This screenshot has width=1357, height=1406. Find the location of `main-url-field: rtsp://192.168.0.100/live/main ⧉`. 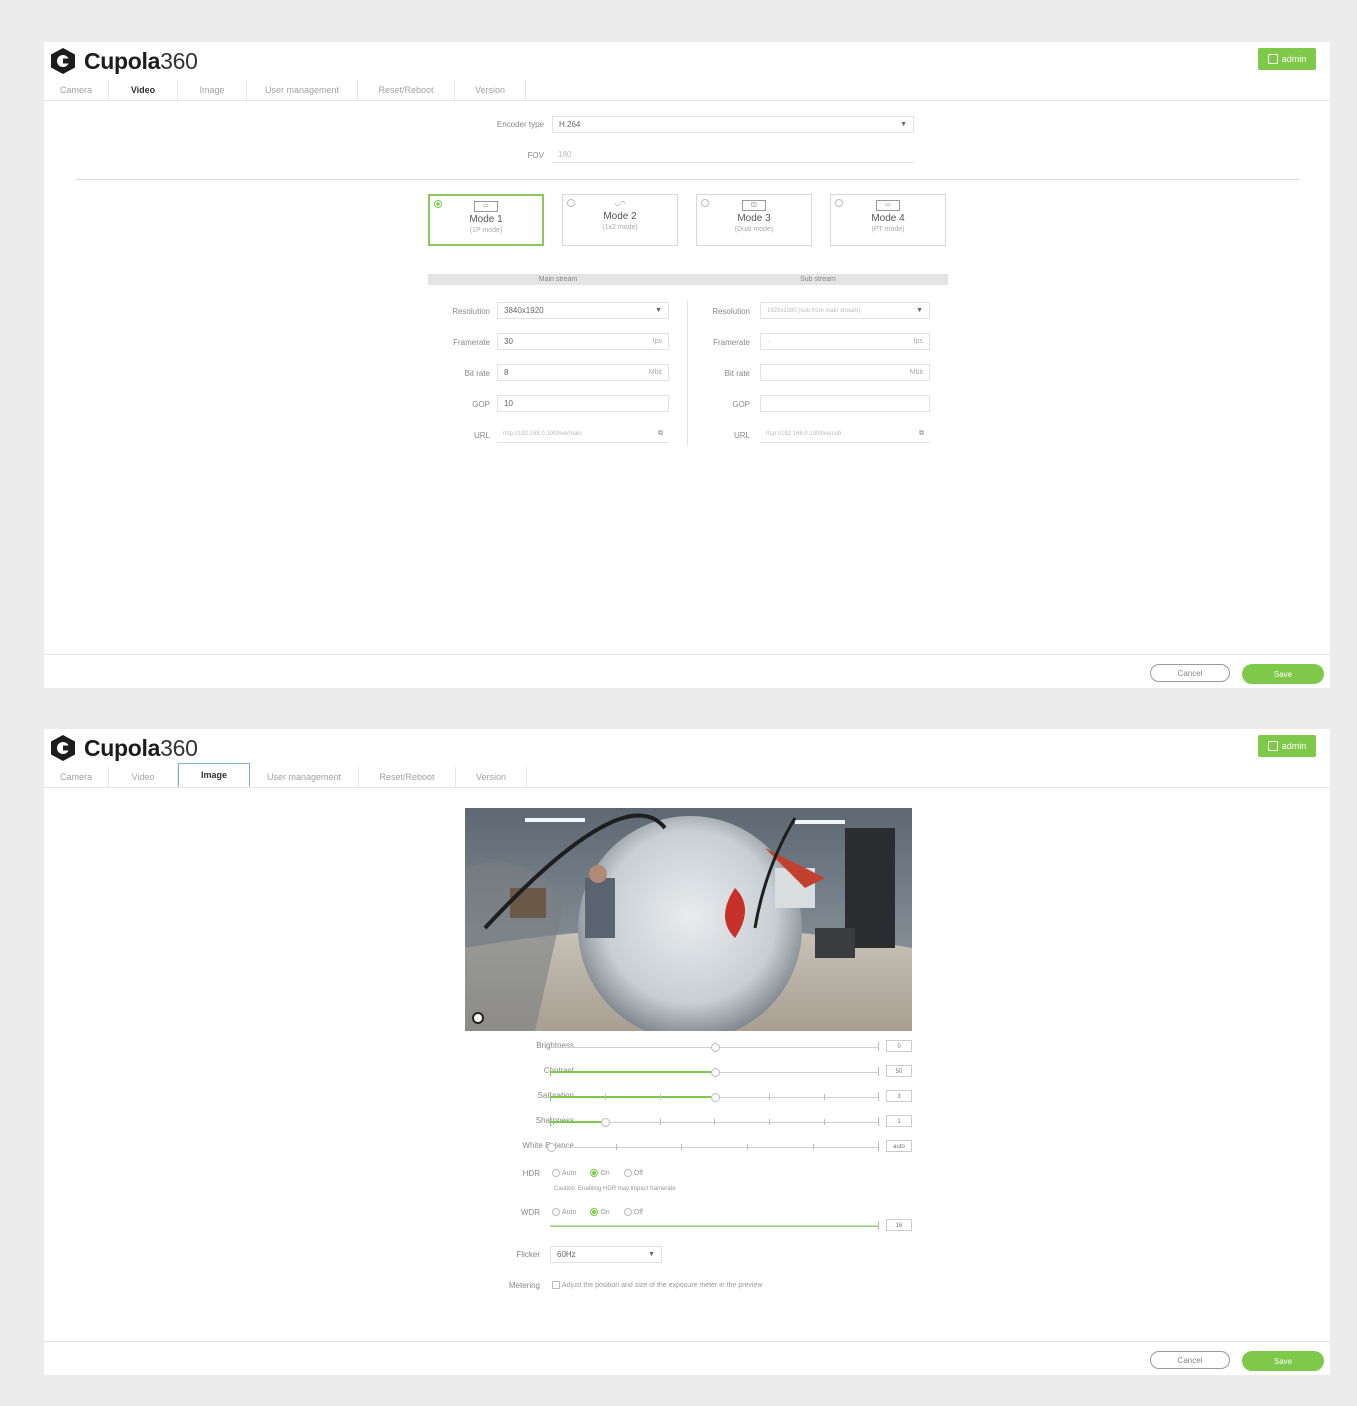

main-url-field: rtsp://192.168.0.100/live/main ⧉ is located at coordinates (583, 434).